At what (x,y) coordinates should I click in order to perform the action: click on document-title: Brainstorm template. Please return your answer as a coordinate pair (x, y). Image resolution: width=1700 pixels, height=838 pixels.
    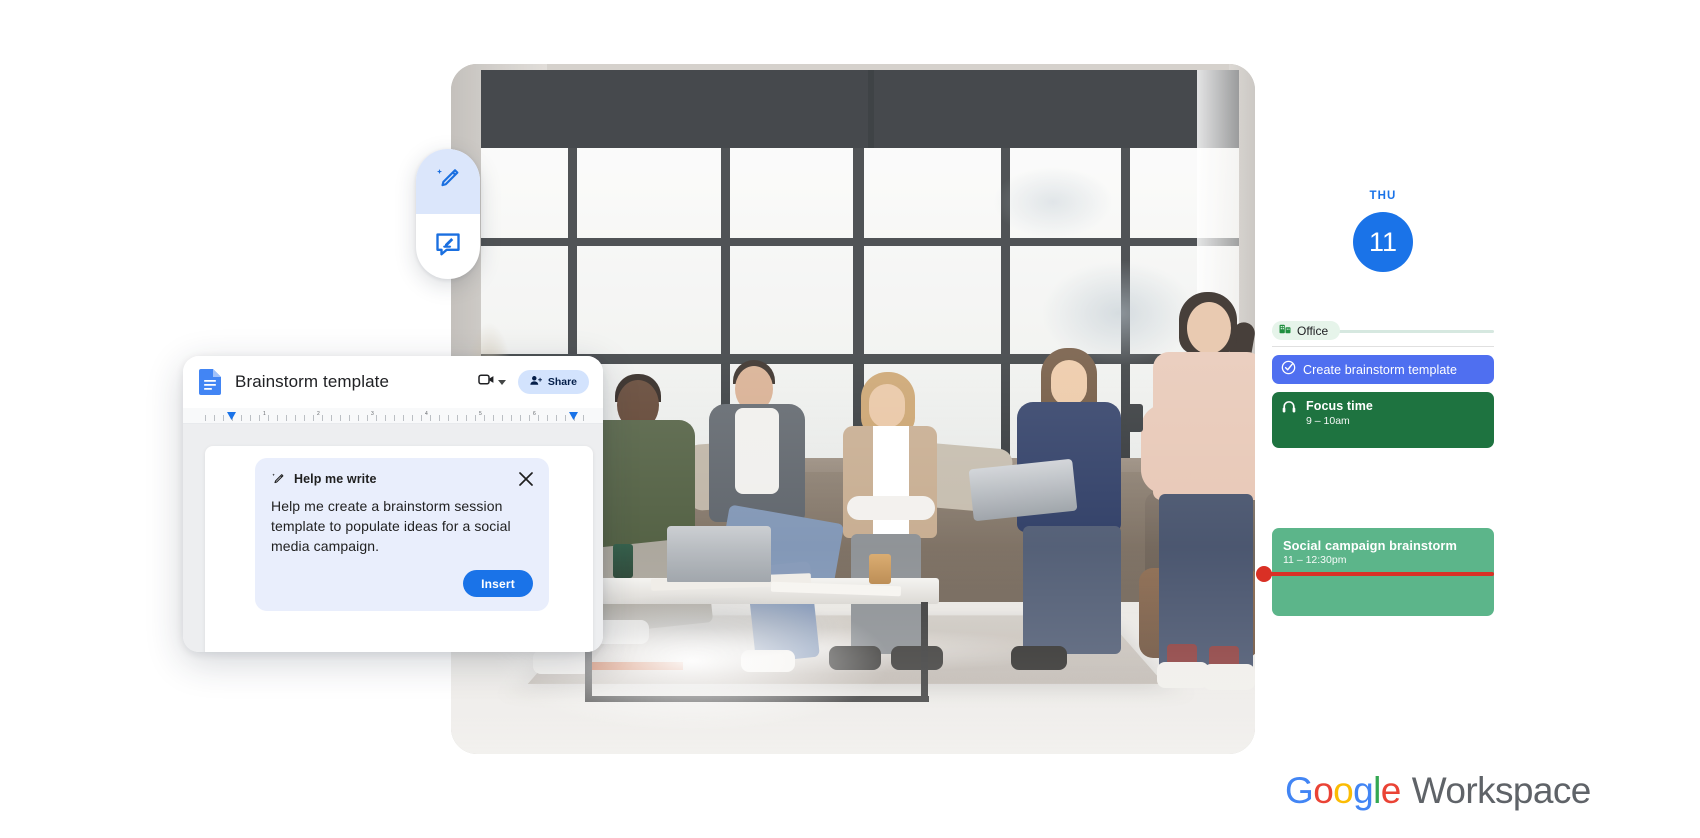
    Looking at the image, I should click on (312, 382).